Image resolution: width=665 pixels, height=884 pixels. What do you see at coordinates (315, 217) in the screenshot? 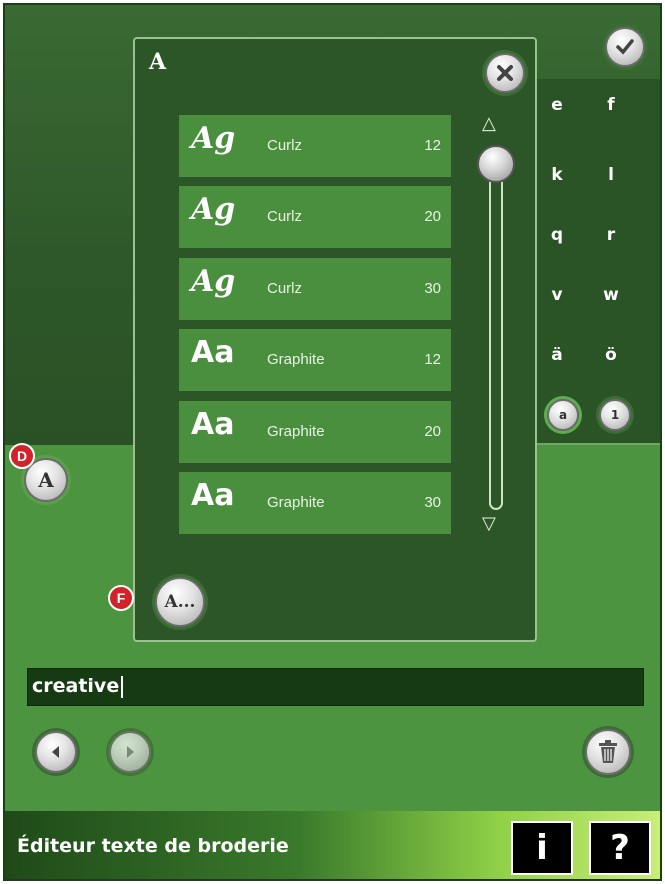
I see `font-list-item: Ag Curlz 20` at bounding box center [315, 217].